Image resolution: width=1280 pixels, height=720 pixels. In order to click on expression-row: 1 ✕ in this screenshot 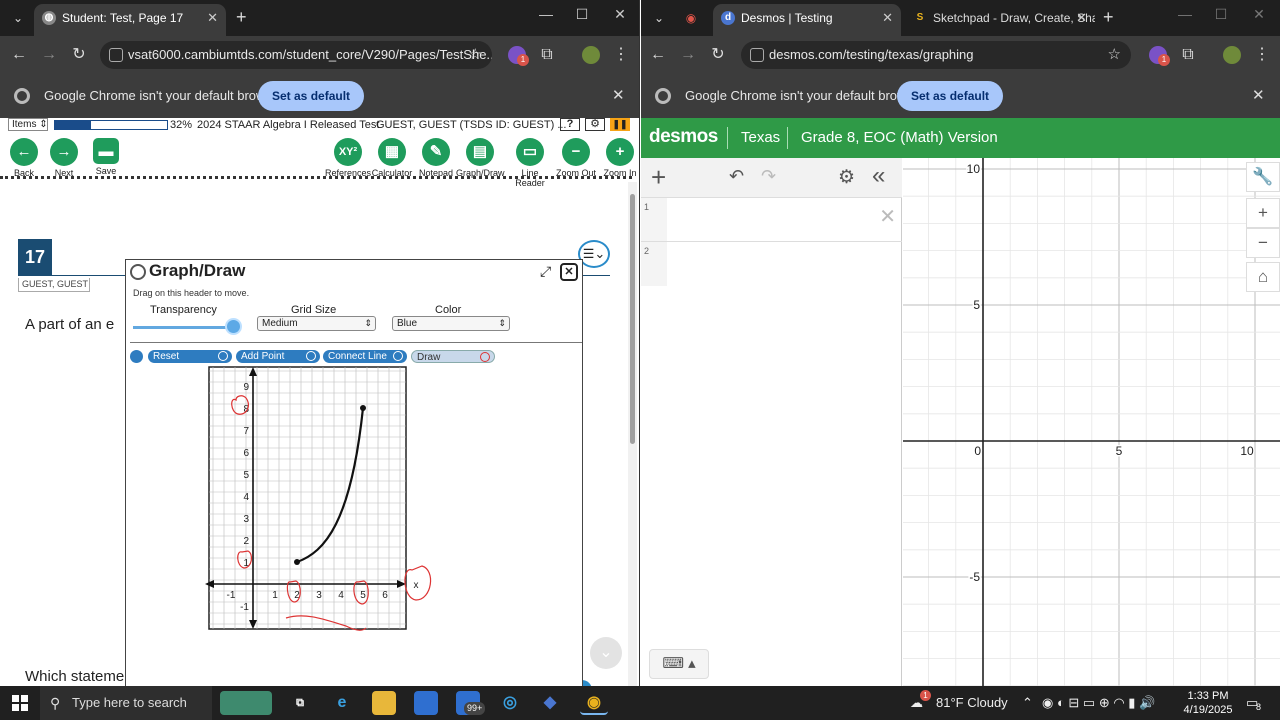, I will do `click(771, 220)`.